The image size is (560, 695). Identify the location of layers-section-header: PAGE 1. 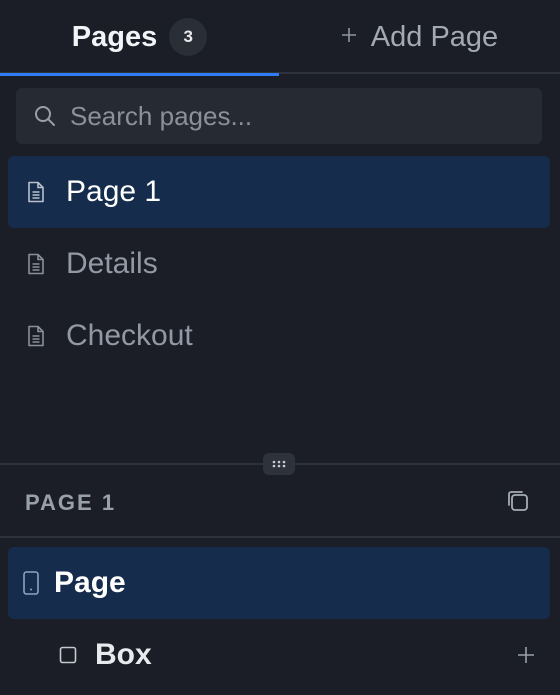
(280, 502).